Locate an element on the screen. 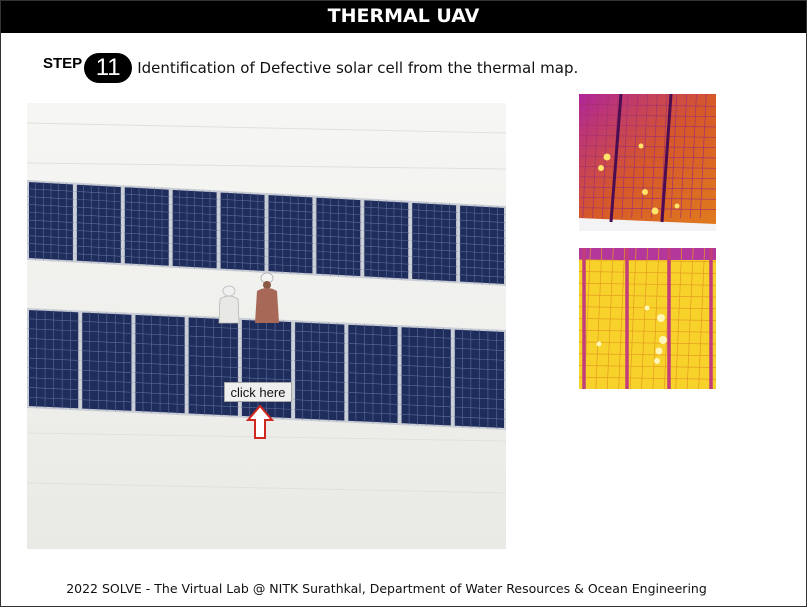 This screenshot has width=807, height=607. thermal-map-yellow-palette is located at coordinates (647, 318).